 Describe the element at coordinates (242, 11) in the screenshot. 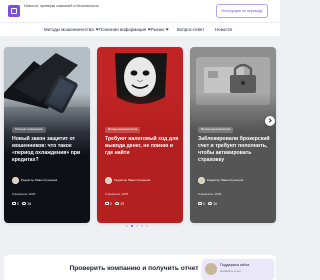

I see `instruction-button: Инструкция по переводу` at that location.